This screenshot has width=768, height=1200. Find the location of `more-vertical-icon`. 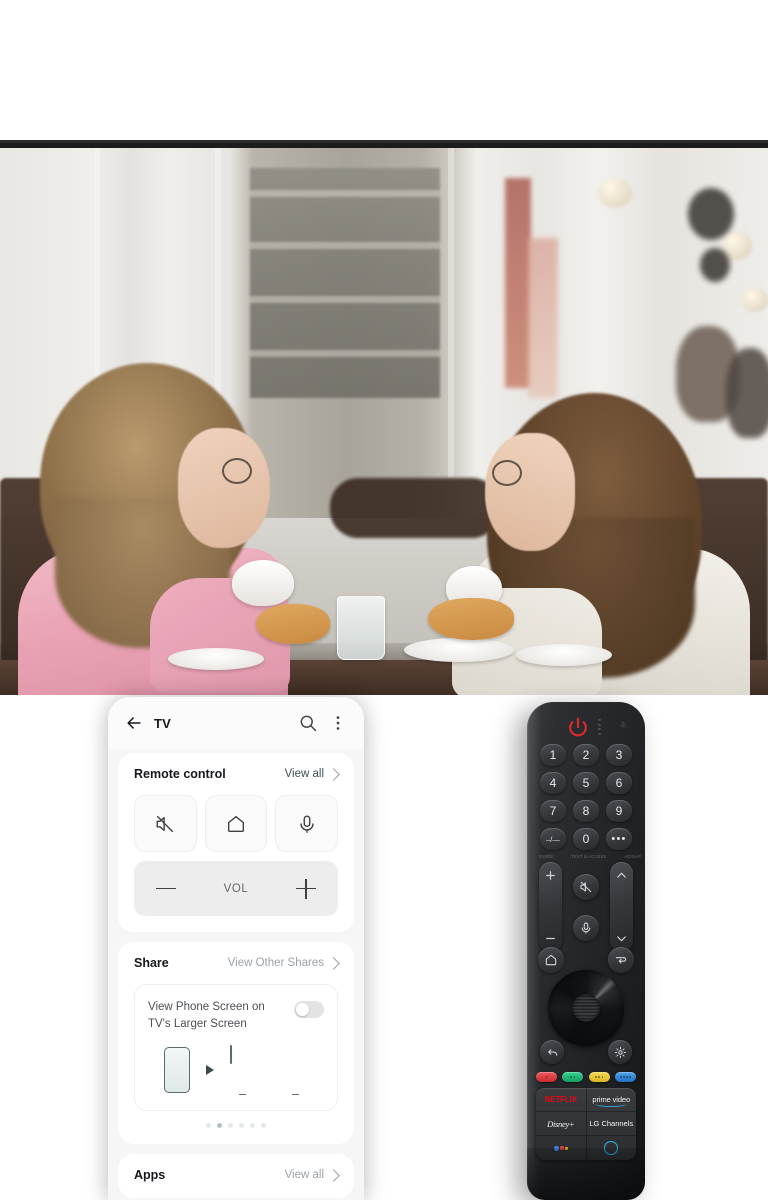

more-vertical-icon is located at coordinates (338, 723).